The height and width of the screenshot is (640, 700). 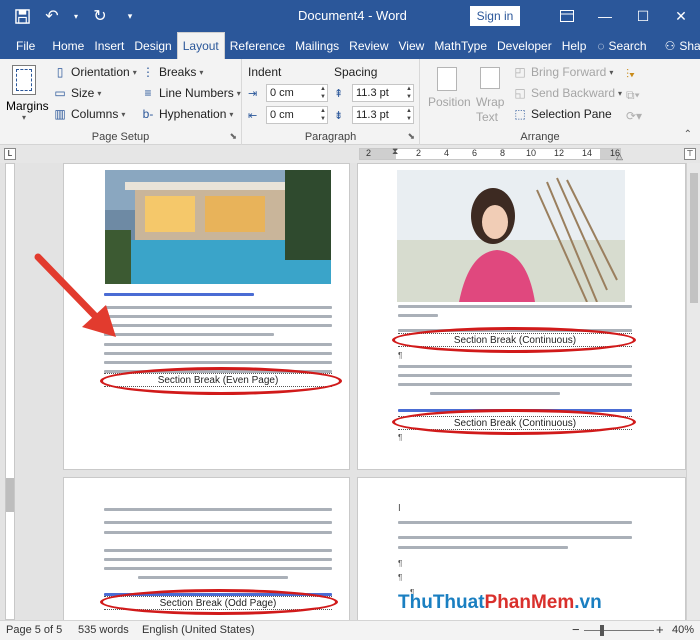 What do you see at coordinates (529, 602) in the screenshot?
I see `watermark-part2: PhanMem` at bounding box center [529, 602].